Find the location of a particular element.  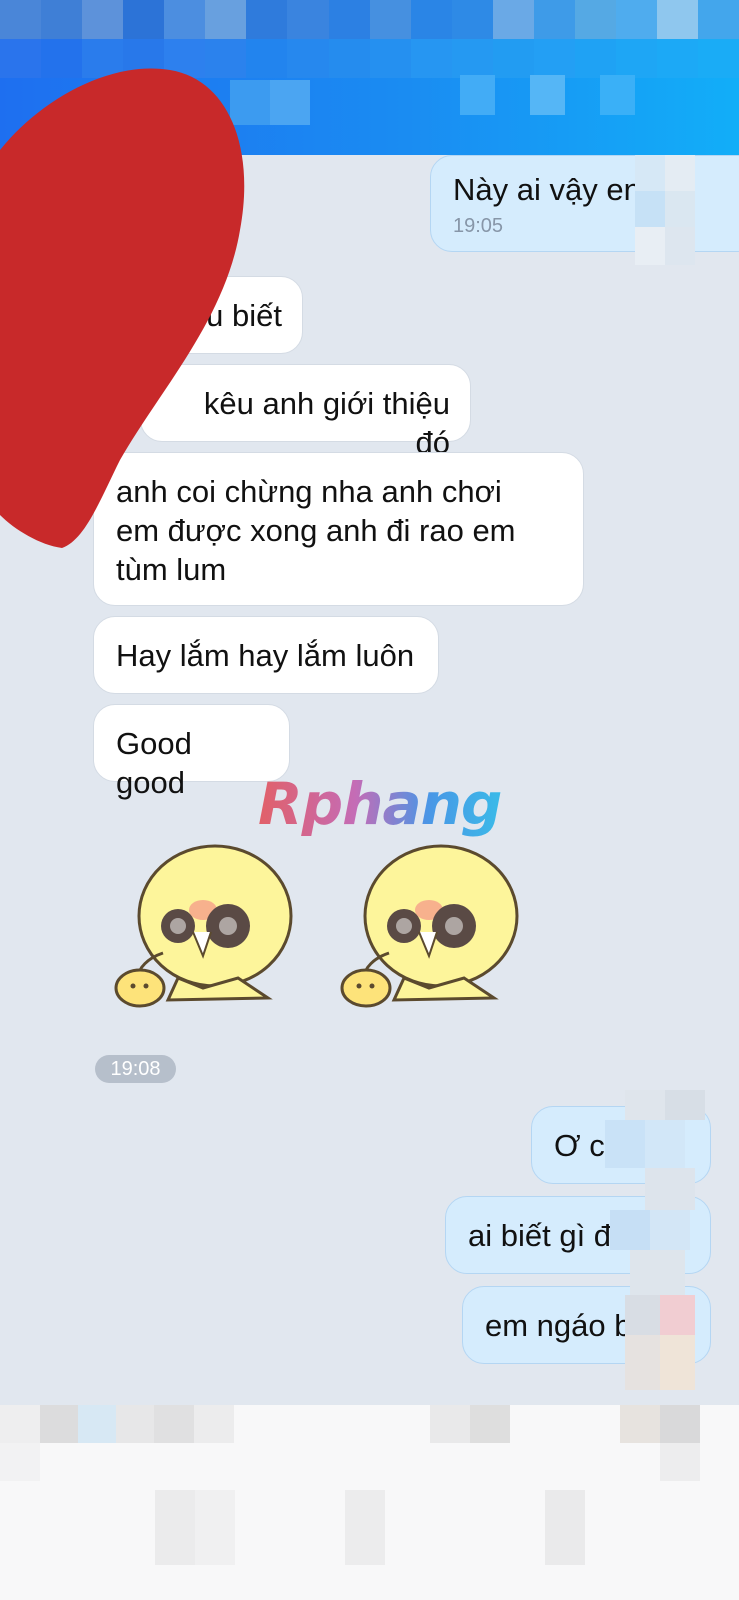

message-text: Hay lắm hay lắm luôn is located at coordinates (265, 655).